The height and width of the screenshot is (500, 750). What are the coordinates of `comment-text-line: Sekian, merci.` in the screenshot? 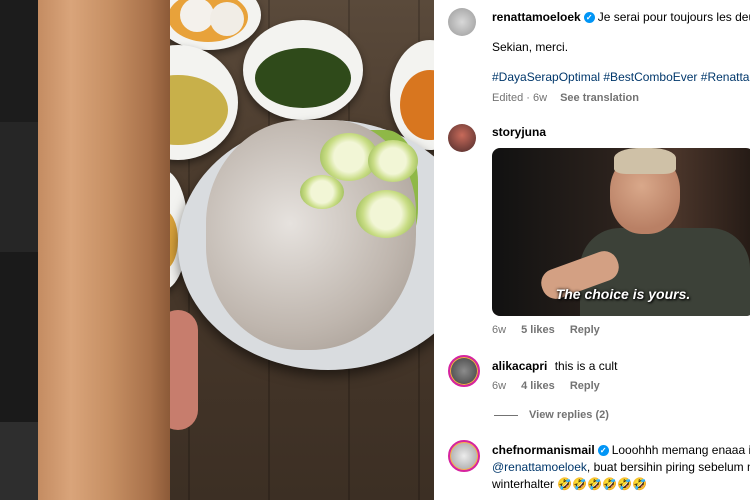 It's located at (530, 47).